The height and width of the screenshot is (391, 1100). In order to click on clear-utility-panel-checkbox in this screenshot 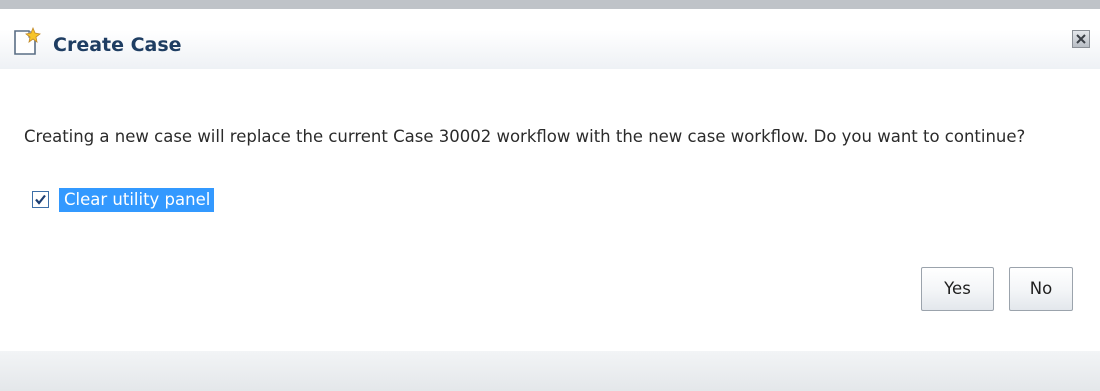, I will do `click(40, 199)`.